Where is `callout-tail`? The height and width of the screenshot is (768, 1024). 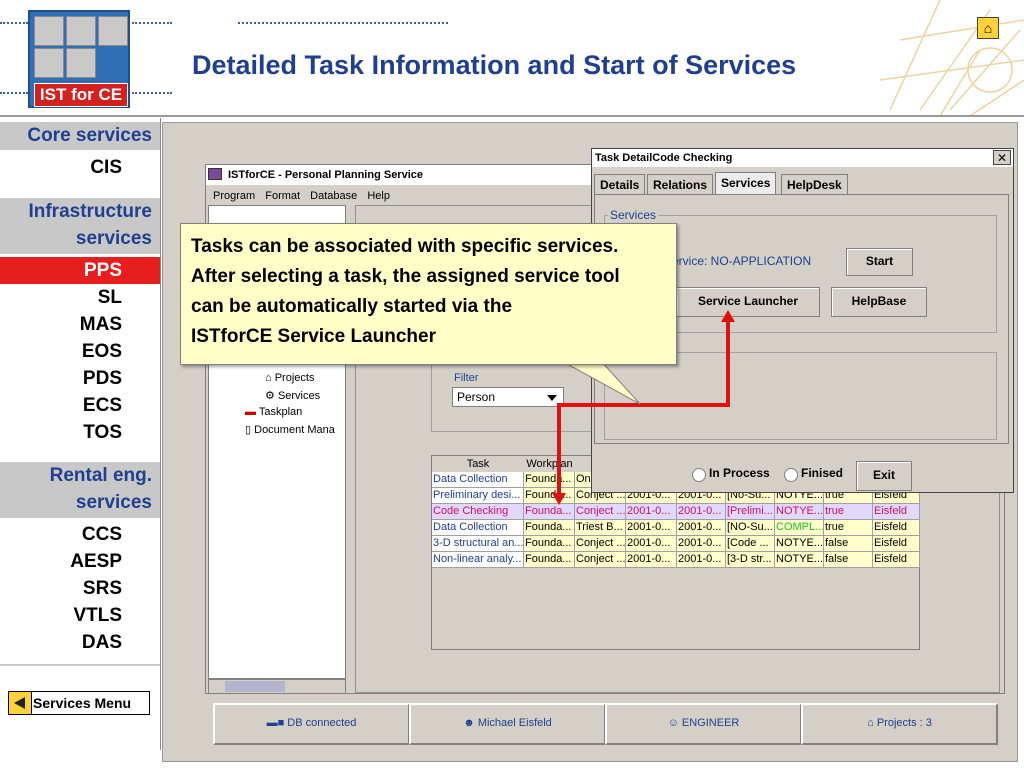
callout-tail is located at coordinates (600, 382).